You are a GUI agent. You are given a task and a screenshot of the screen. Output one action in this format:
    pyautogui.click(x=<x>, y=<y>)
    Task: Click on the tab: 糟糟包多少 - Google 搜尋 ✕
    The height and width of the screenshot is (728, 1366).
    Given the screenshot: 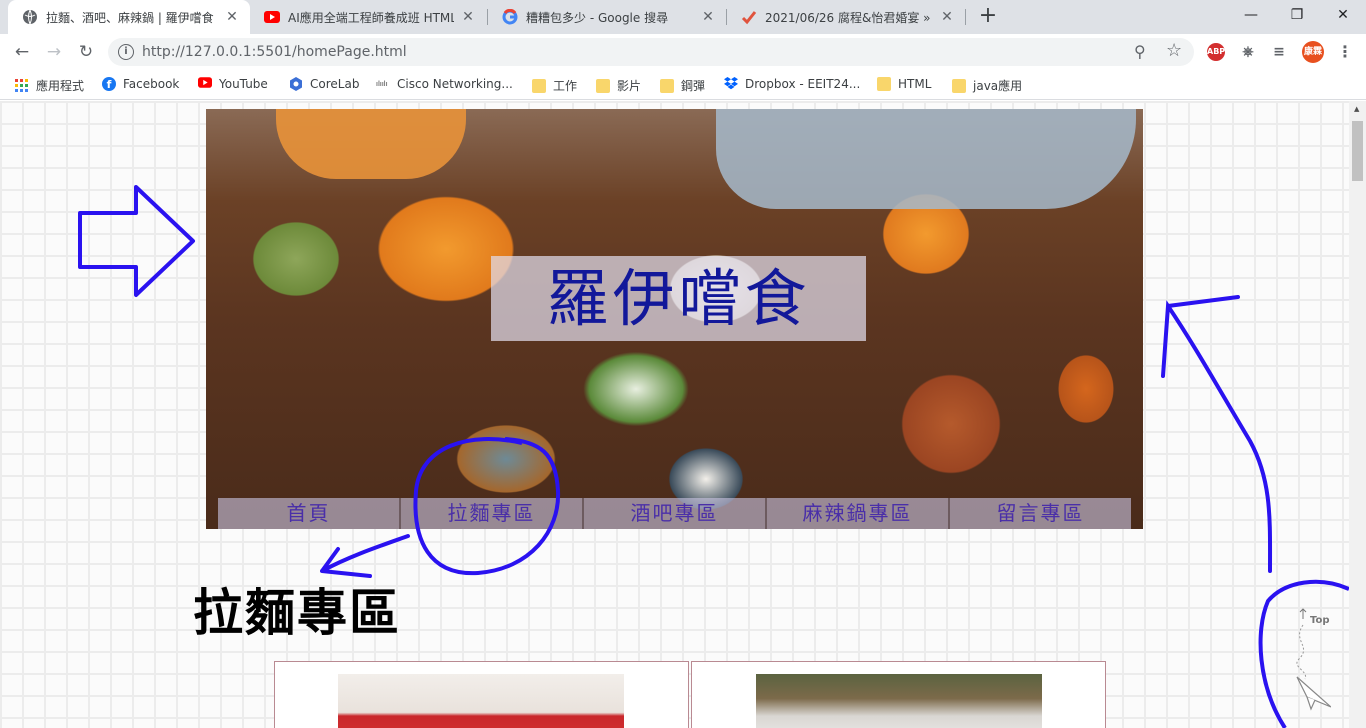 What is the action you would take?
    pyautogui.click(x=607, y=17)
    